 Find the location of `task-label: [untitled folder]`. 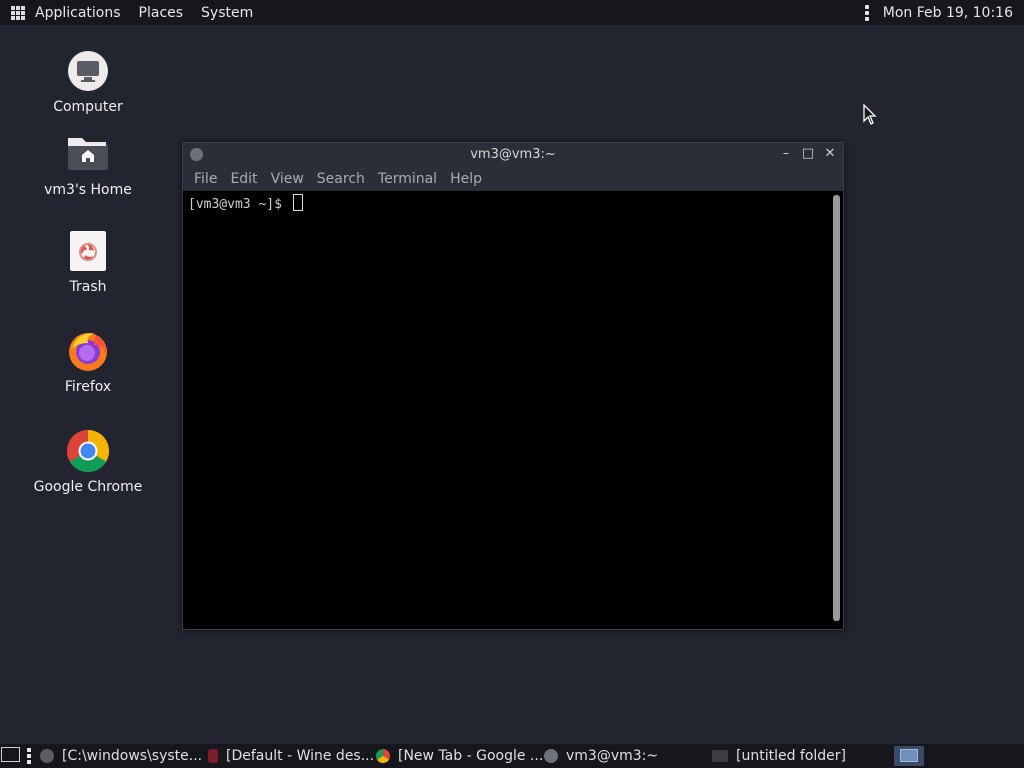

task-label: [untitled folder] is located at coordinates (791, 756).